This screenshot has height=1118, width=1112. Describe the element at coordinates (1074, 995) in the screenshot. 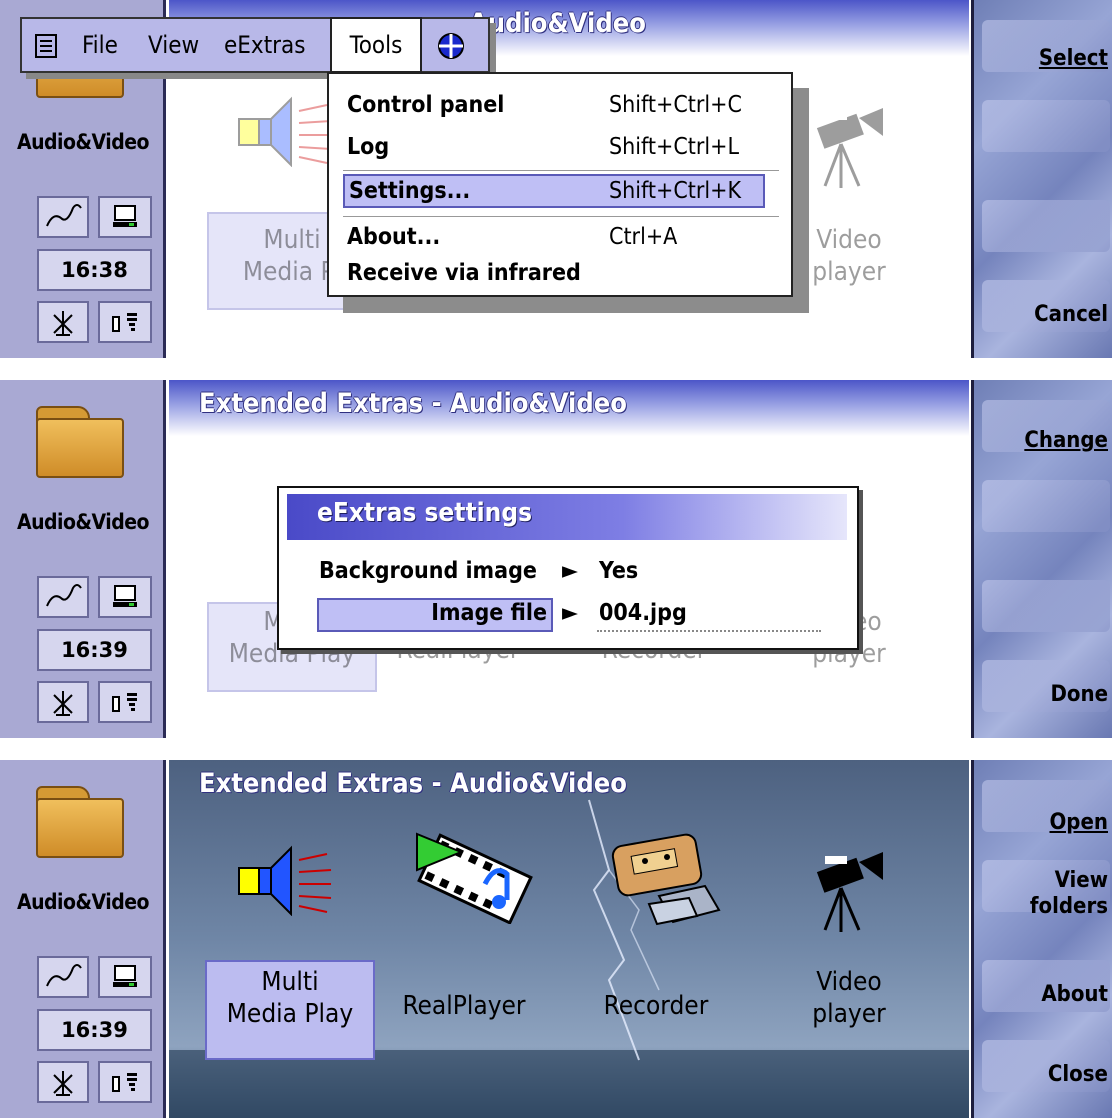

I see `about-button: About` at that location.